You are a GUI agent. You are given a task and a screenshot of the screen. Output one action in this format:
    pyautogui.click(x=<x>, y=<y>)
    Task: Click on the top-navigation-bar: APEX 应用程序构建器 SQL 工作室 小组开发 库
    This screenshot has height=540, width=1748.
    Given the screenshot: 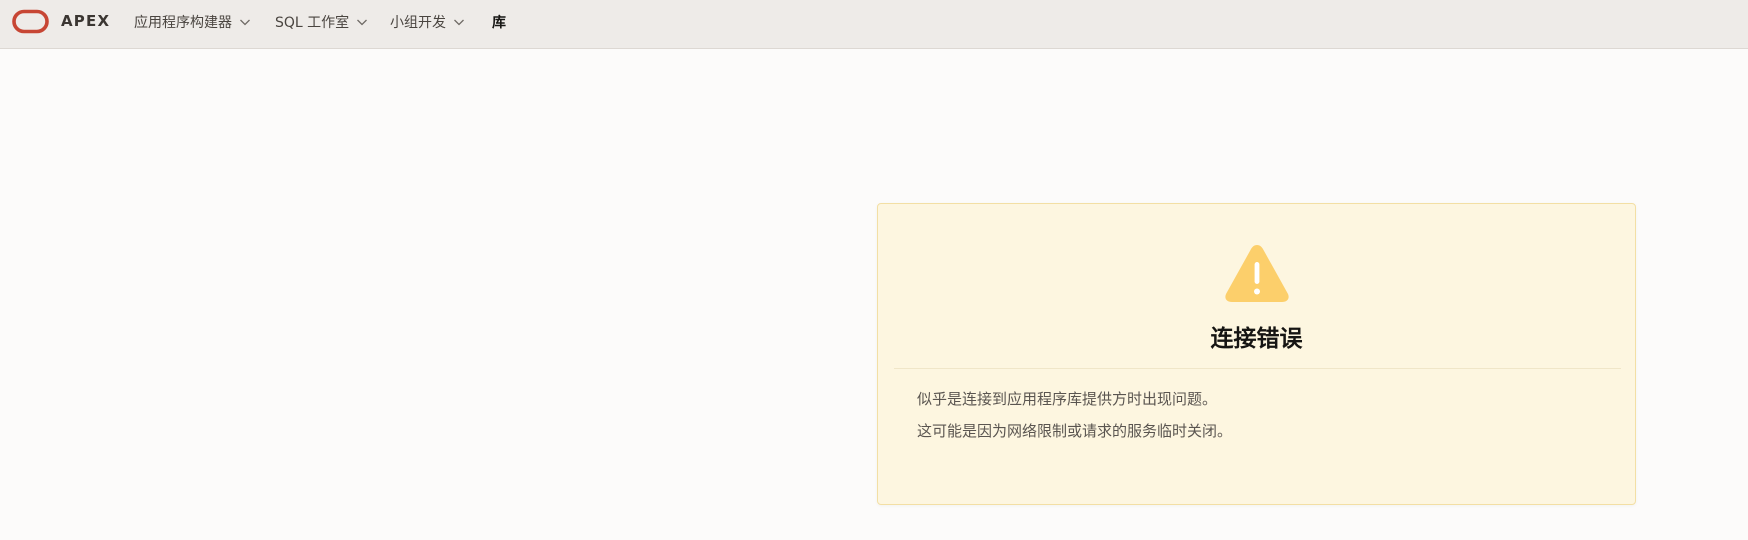 What is the action you would take?
    pyautogui.click(x=874, y=24)
    